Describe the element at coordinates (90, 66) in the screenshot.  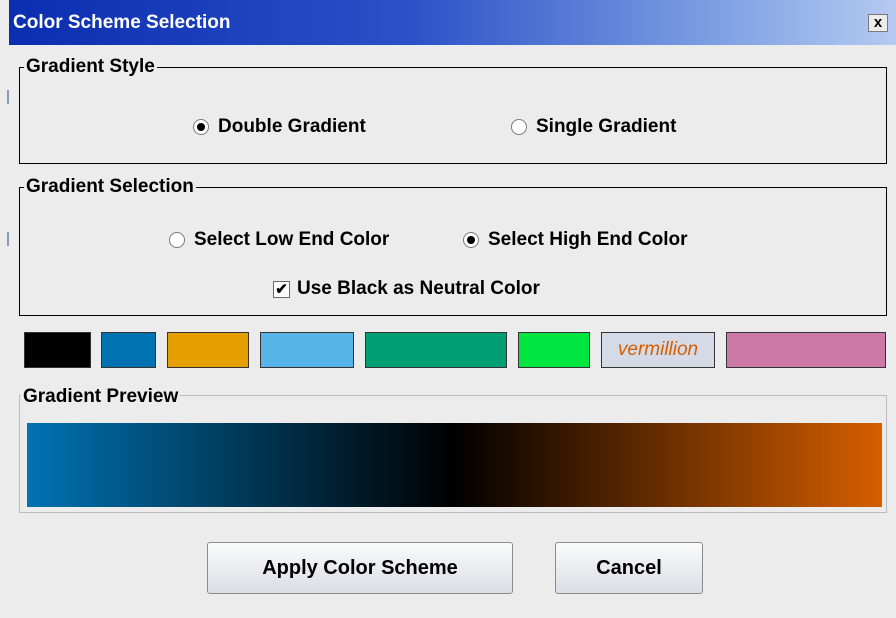
I see `gradient-style-legend: Gradient Style` at that location.